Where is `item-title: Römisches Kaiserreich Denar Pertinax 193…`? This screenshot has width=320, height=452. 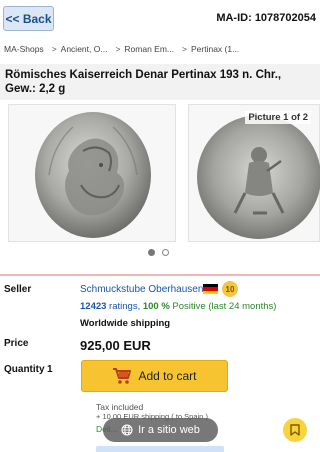
item-title: Römisches Kaiserreich Denar Pertinax 193… is located at coordinates (160, 82).